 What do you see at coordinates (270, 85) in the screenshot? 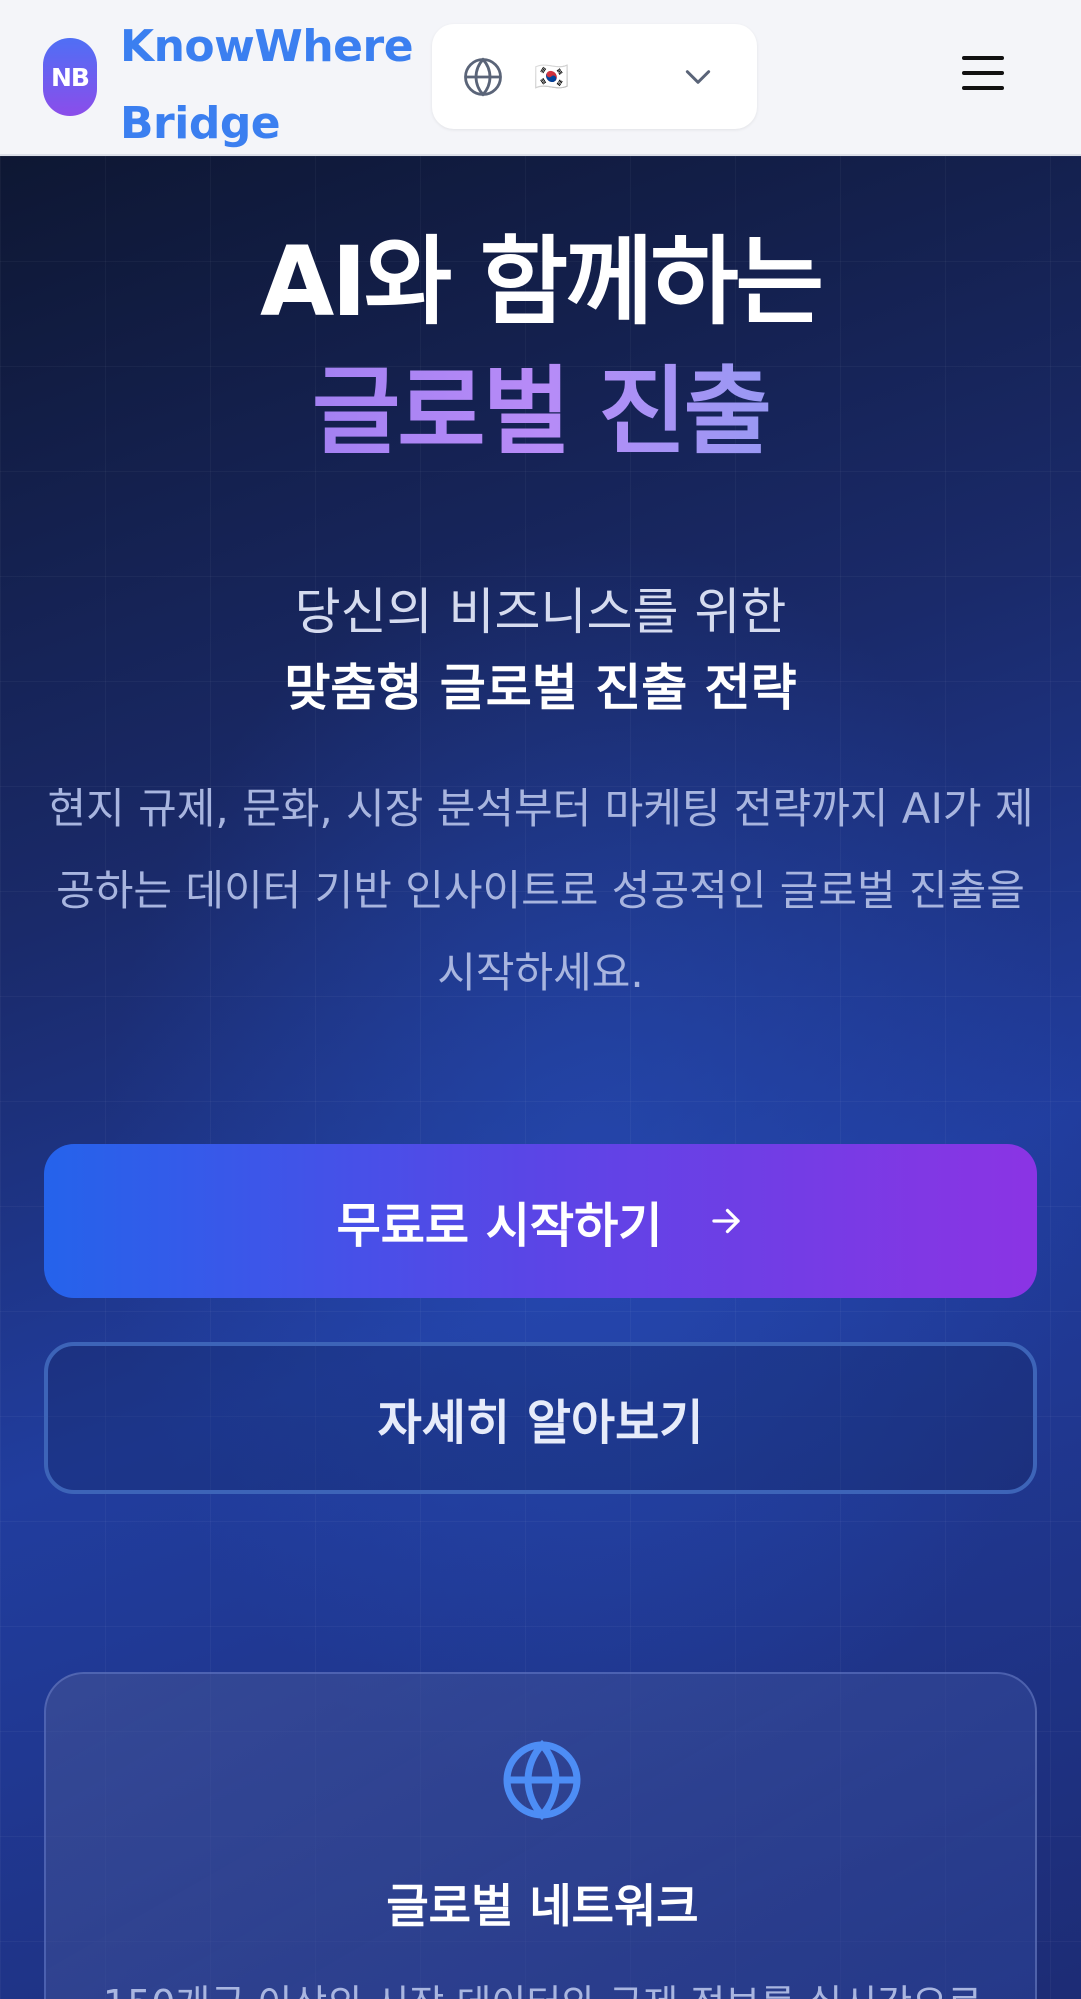
I see `logo-wordmark: KnowWhere Bridge` at bounding box center [270, 85].